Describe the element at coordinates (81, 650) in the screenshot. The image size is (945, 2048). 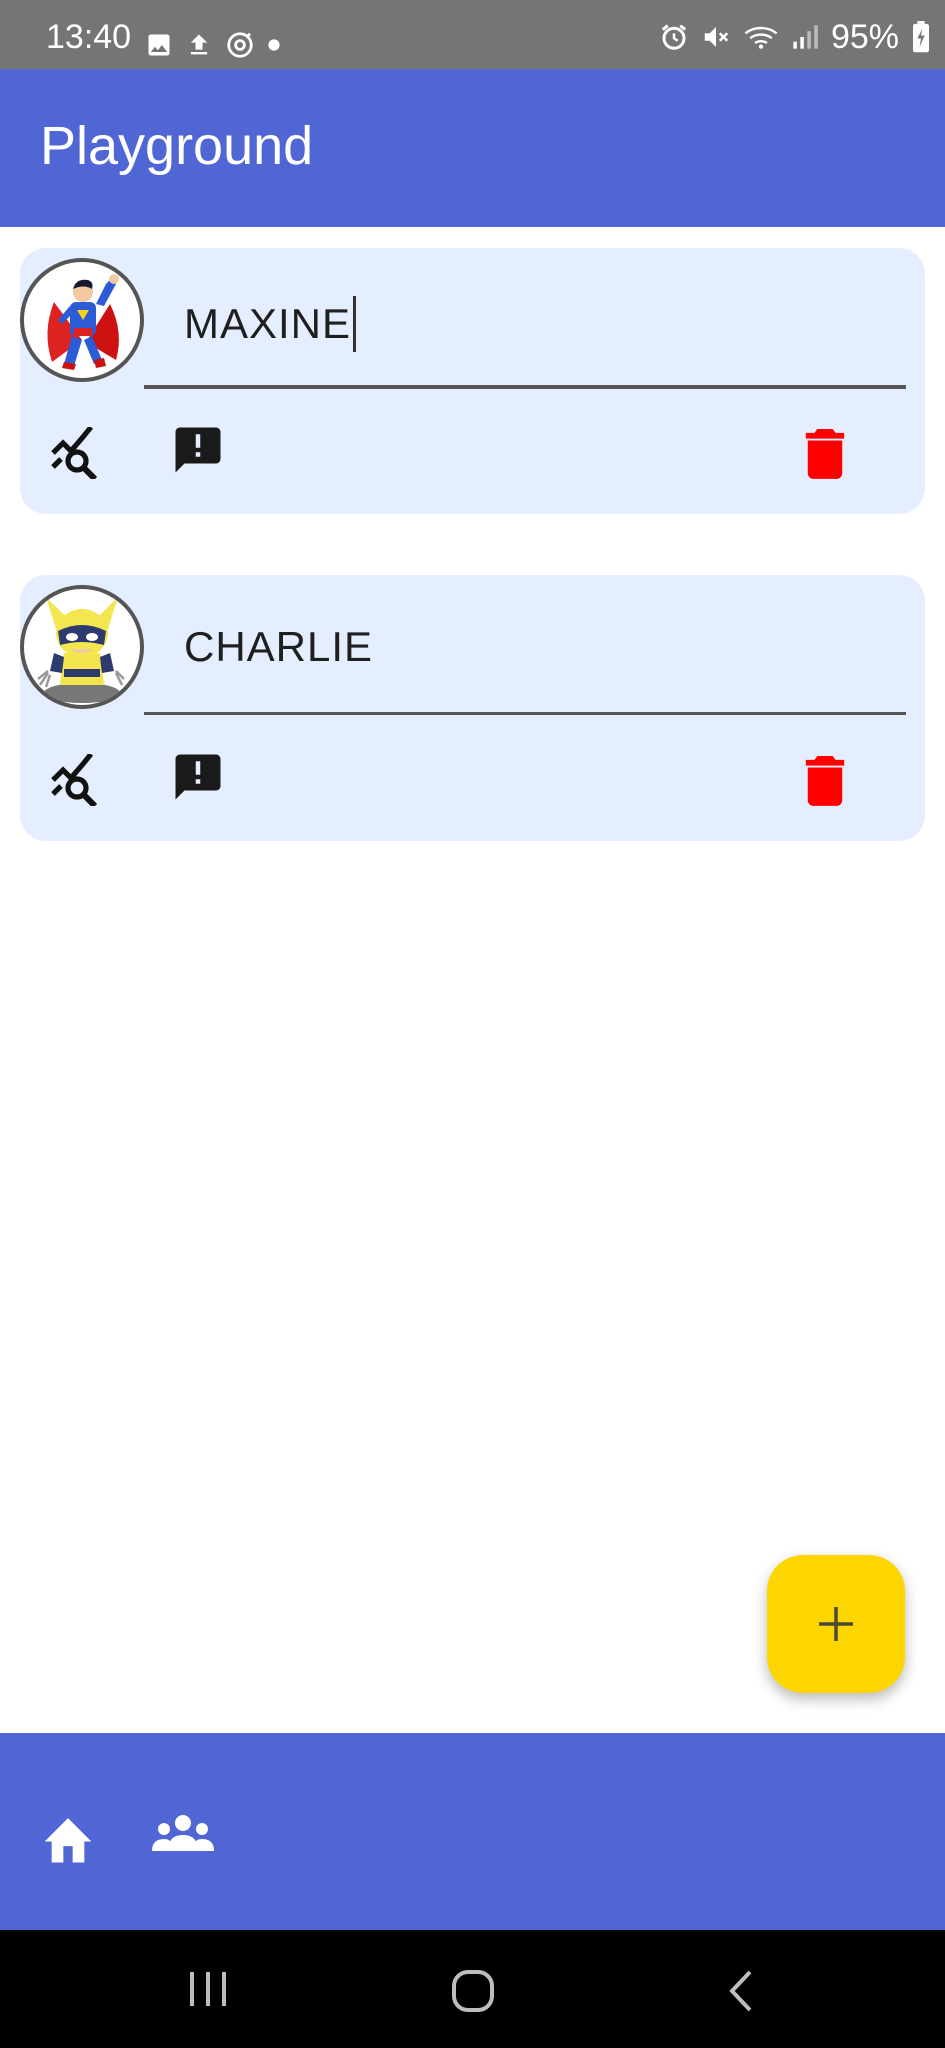
I see `wolverine-avatar` at that location.